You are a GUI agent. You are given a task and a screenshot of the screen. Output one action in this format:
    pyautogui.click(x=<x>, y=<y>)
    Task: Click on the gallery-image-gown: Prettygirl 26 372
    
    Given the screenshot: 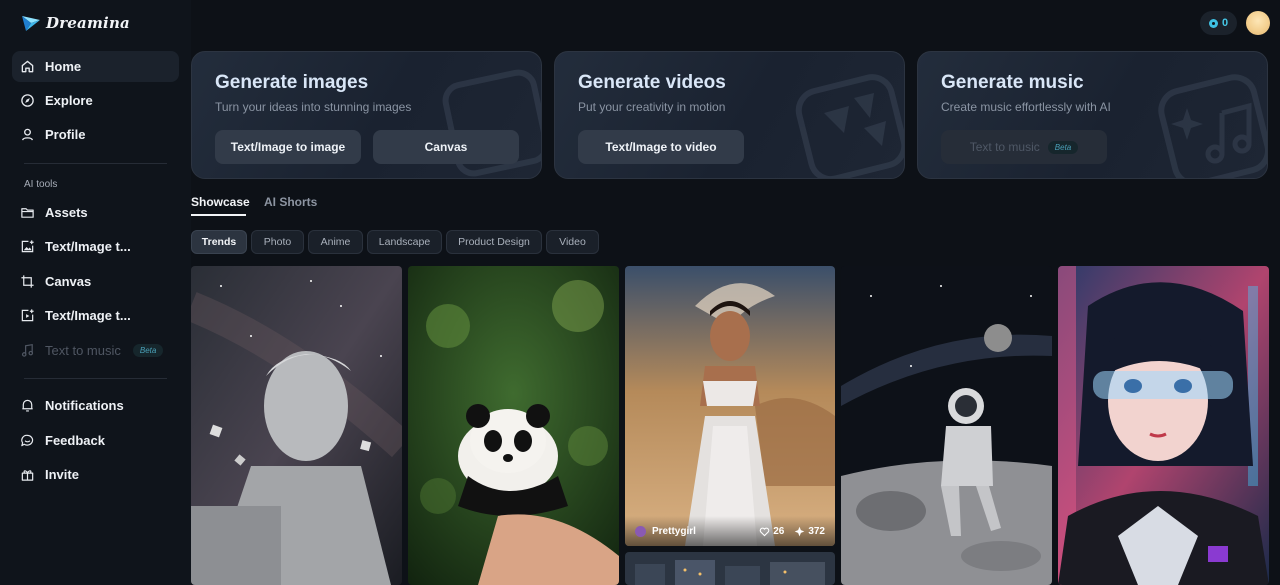 What is the action you would take?
    pyautogui.click(x=730, y=406)
    